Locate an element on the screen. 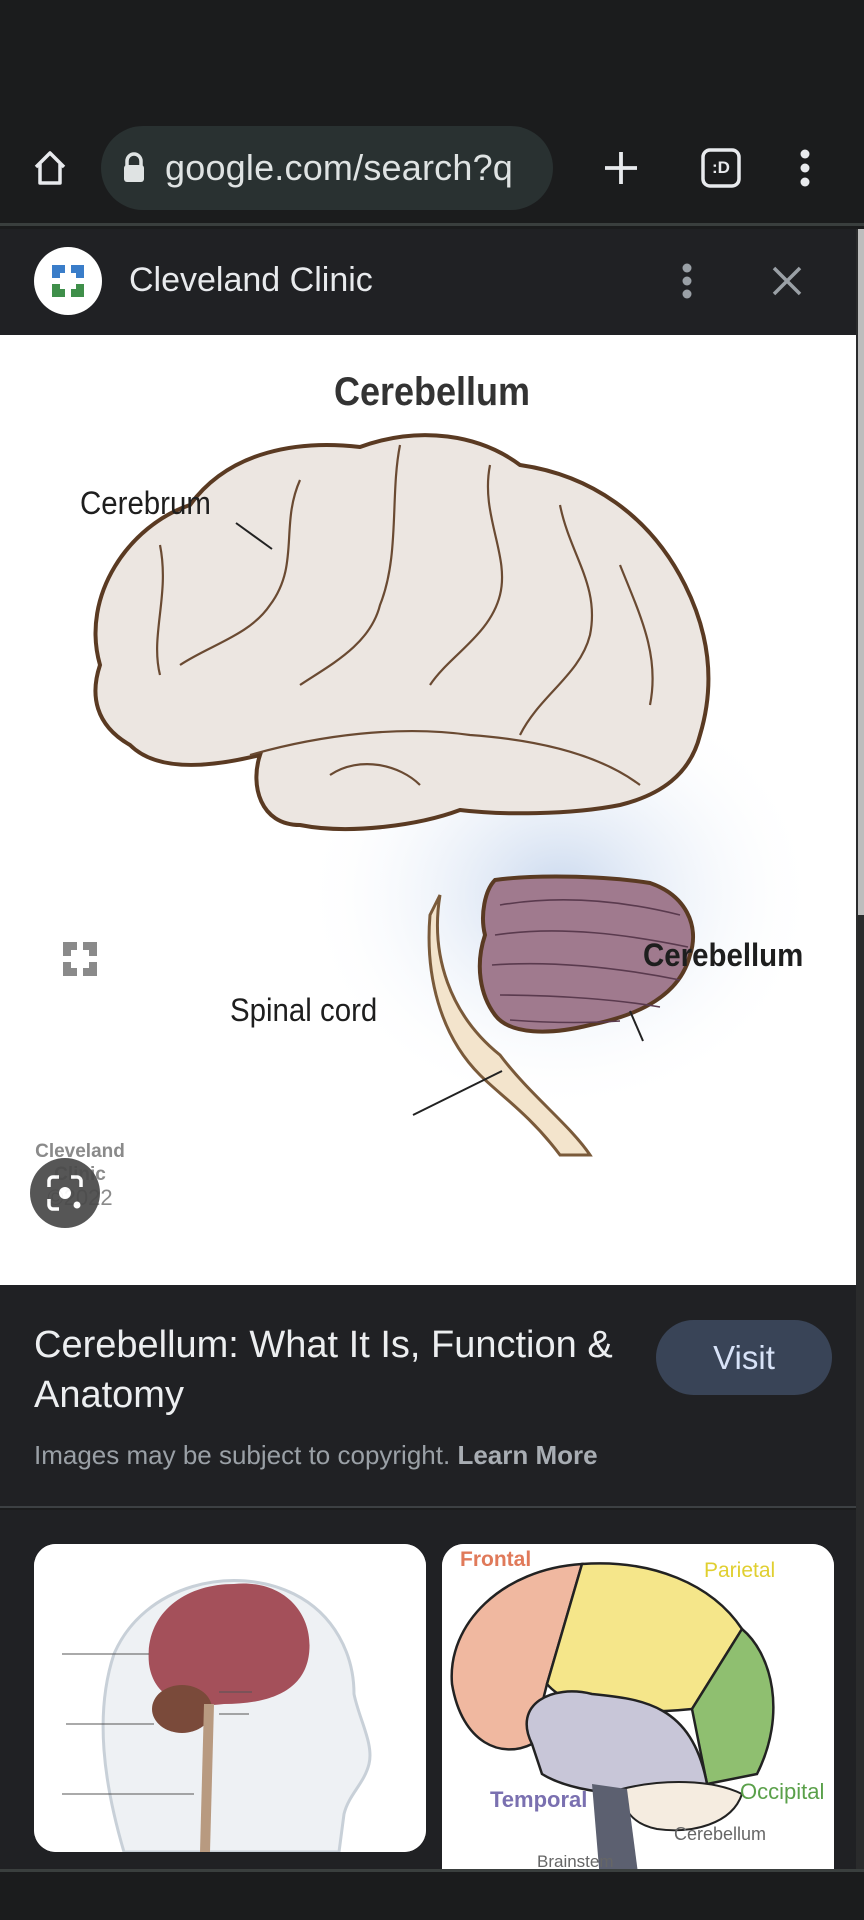  browser-toolbar: google.com/search?q :D is located at coordinates (432, 168).